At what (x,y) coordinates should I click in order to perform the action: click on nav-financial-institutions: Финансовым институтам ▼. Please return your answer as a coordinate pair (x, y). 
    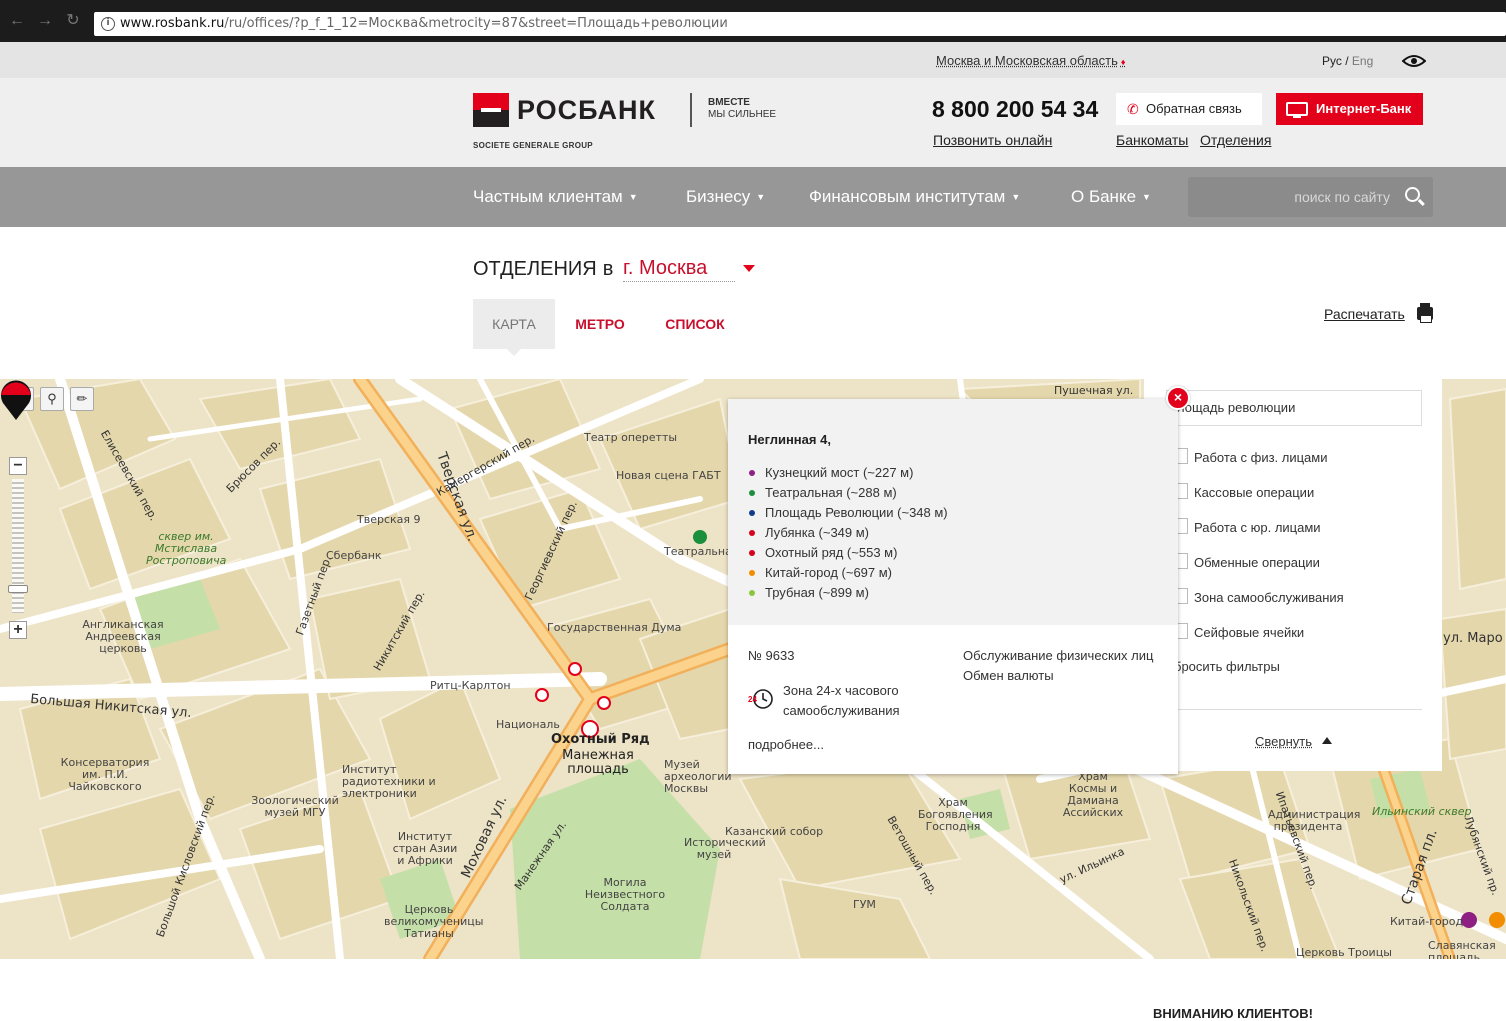
    Looking at the image, I should click on (914, 197).